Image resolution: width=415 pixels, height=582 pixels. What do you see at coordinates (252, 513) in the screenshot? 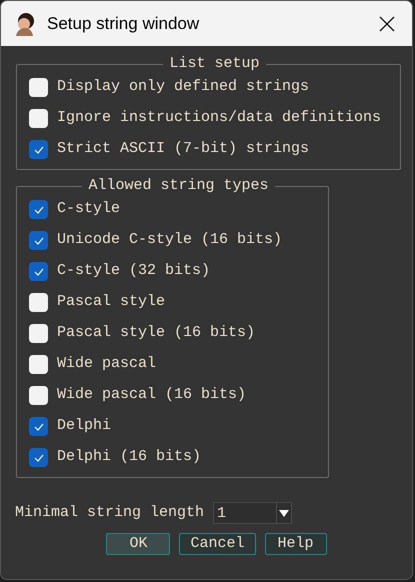
I see `length-combo-box: 1` at bounding box center [252, 513].